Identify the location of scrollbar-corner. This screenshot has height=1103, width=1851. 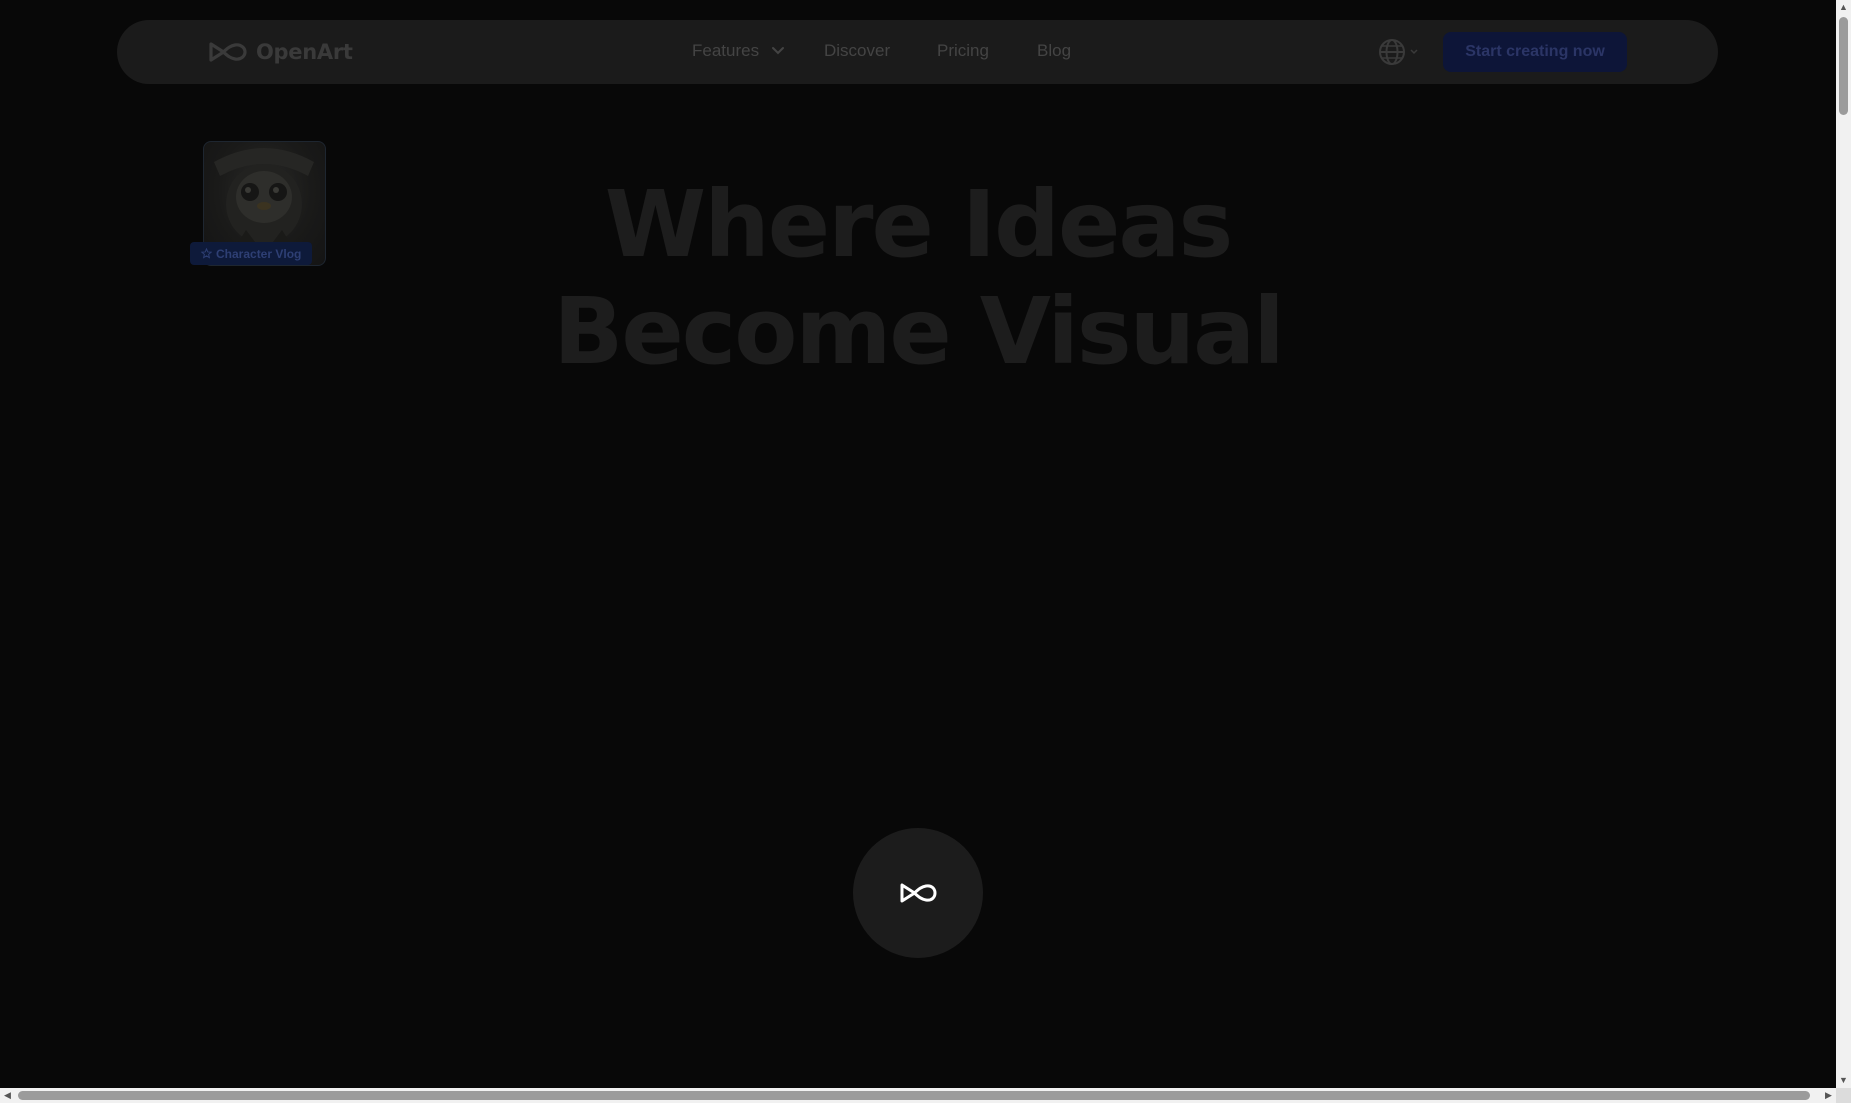
(1843, 1095).